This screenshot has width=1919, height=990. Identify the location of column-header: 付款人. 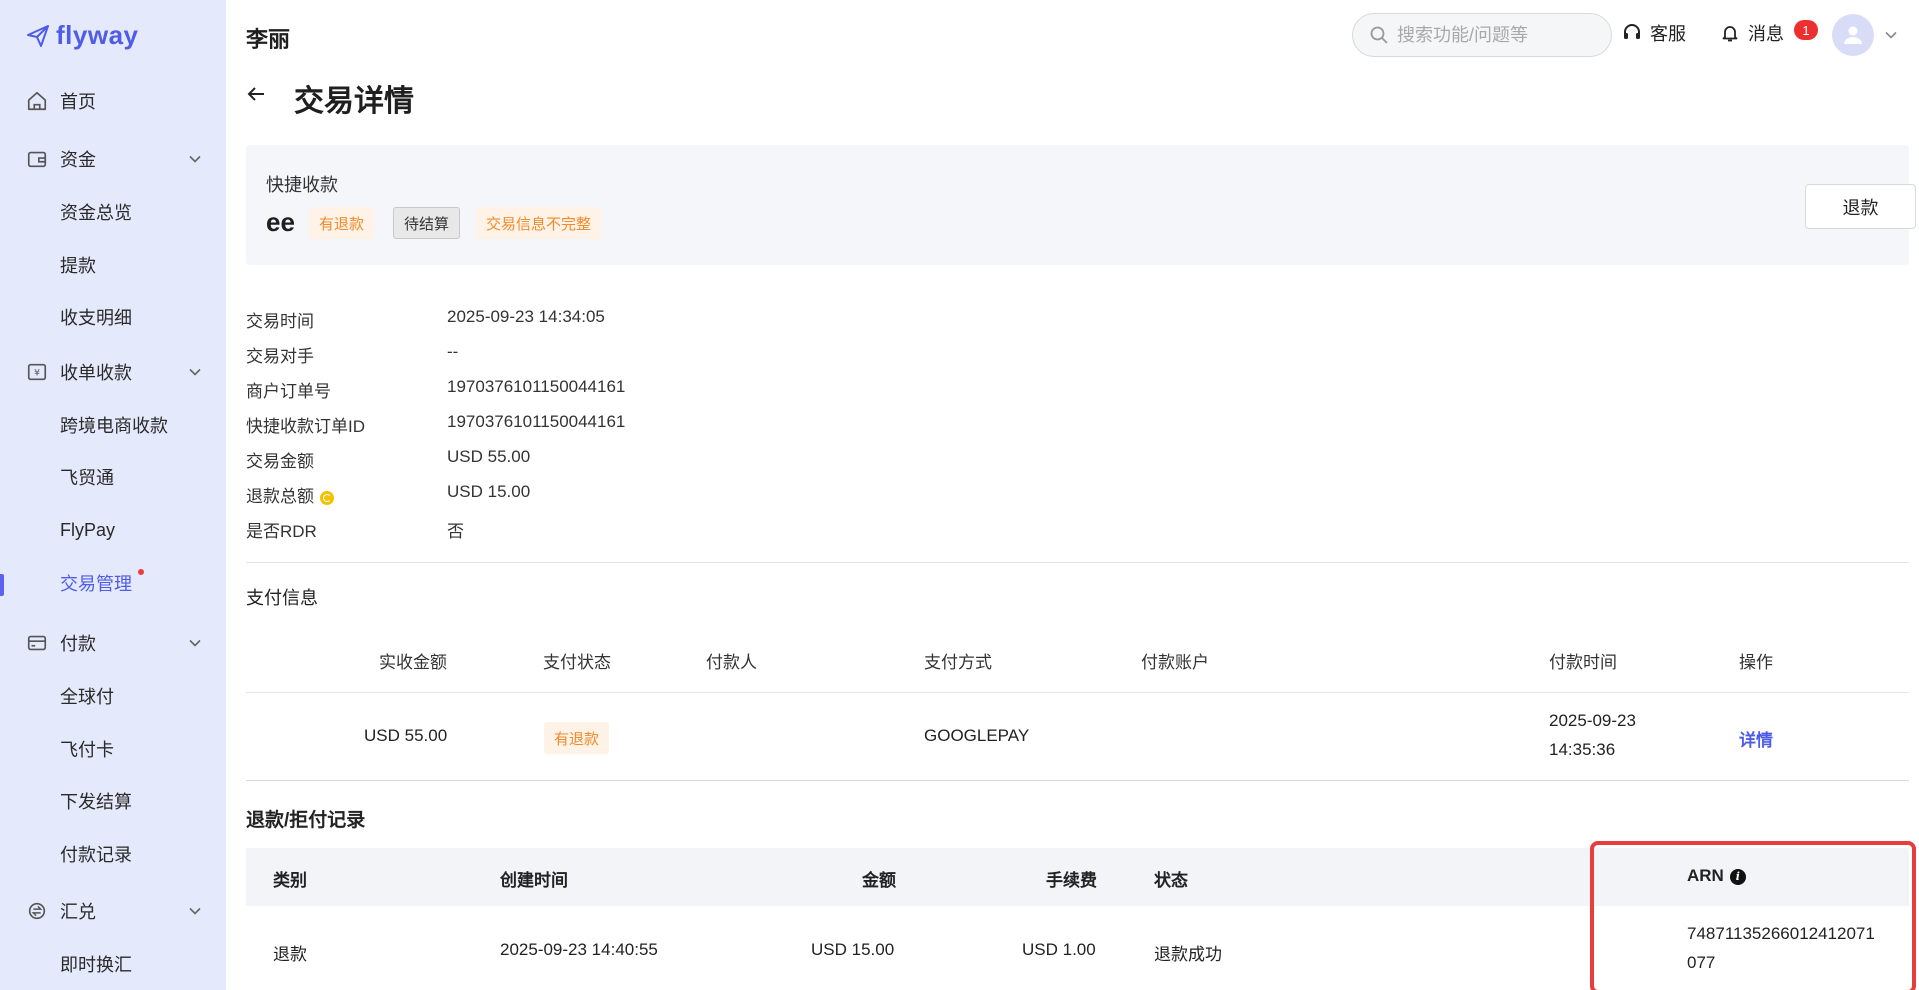
(731, 662).